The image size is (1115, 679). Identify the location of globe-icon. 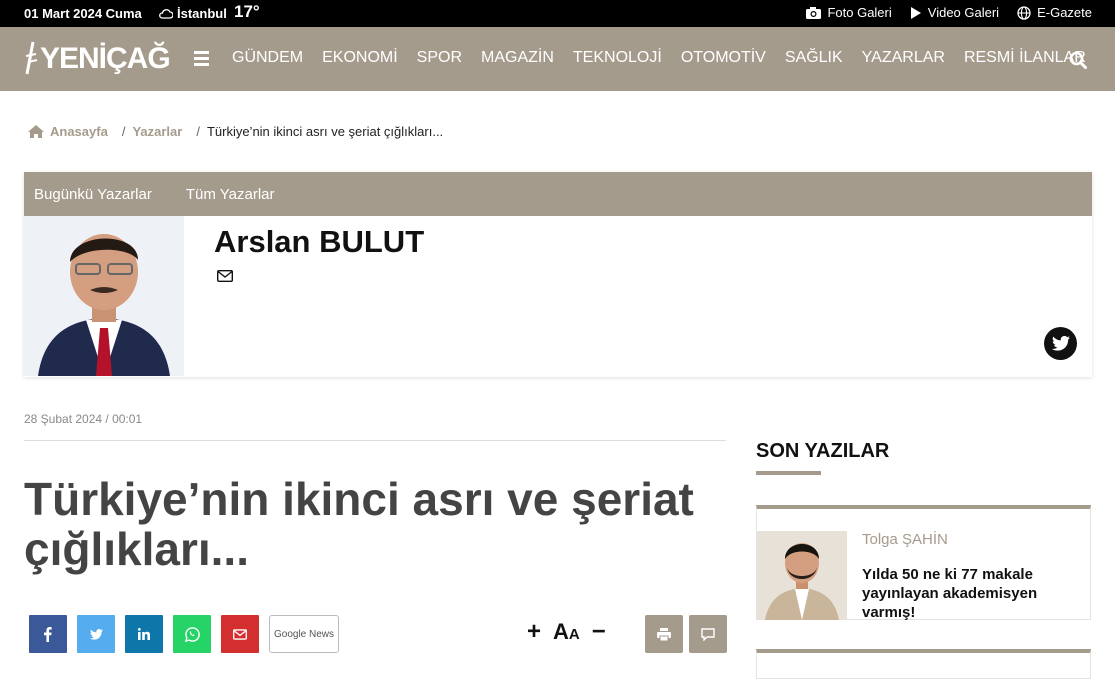
(1024, 12).